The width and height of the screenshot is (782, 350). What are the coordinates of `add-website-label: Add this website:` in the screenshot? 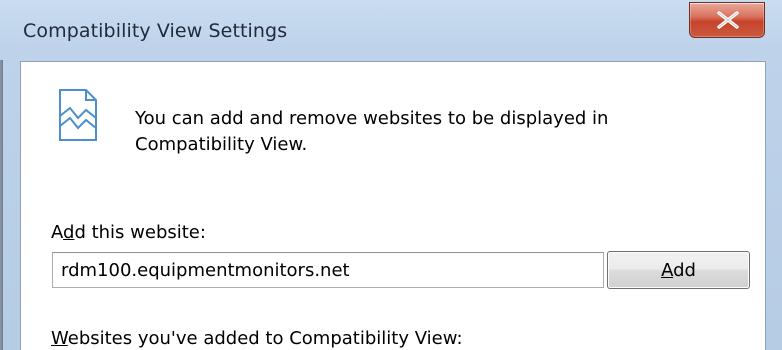 It's located at (128, 232).